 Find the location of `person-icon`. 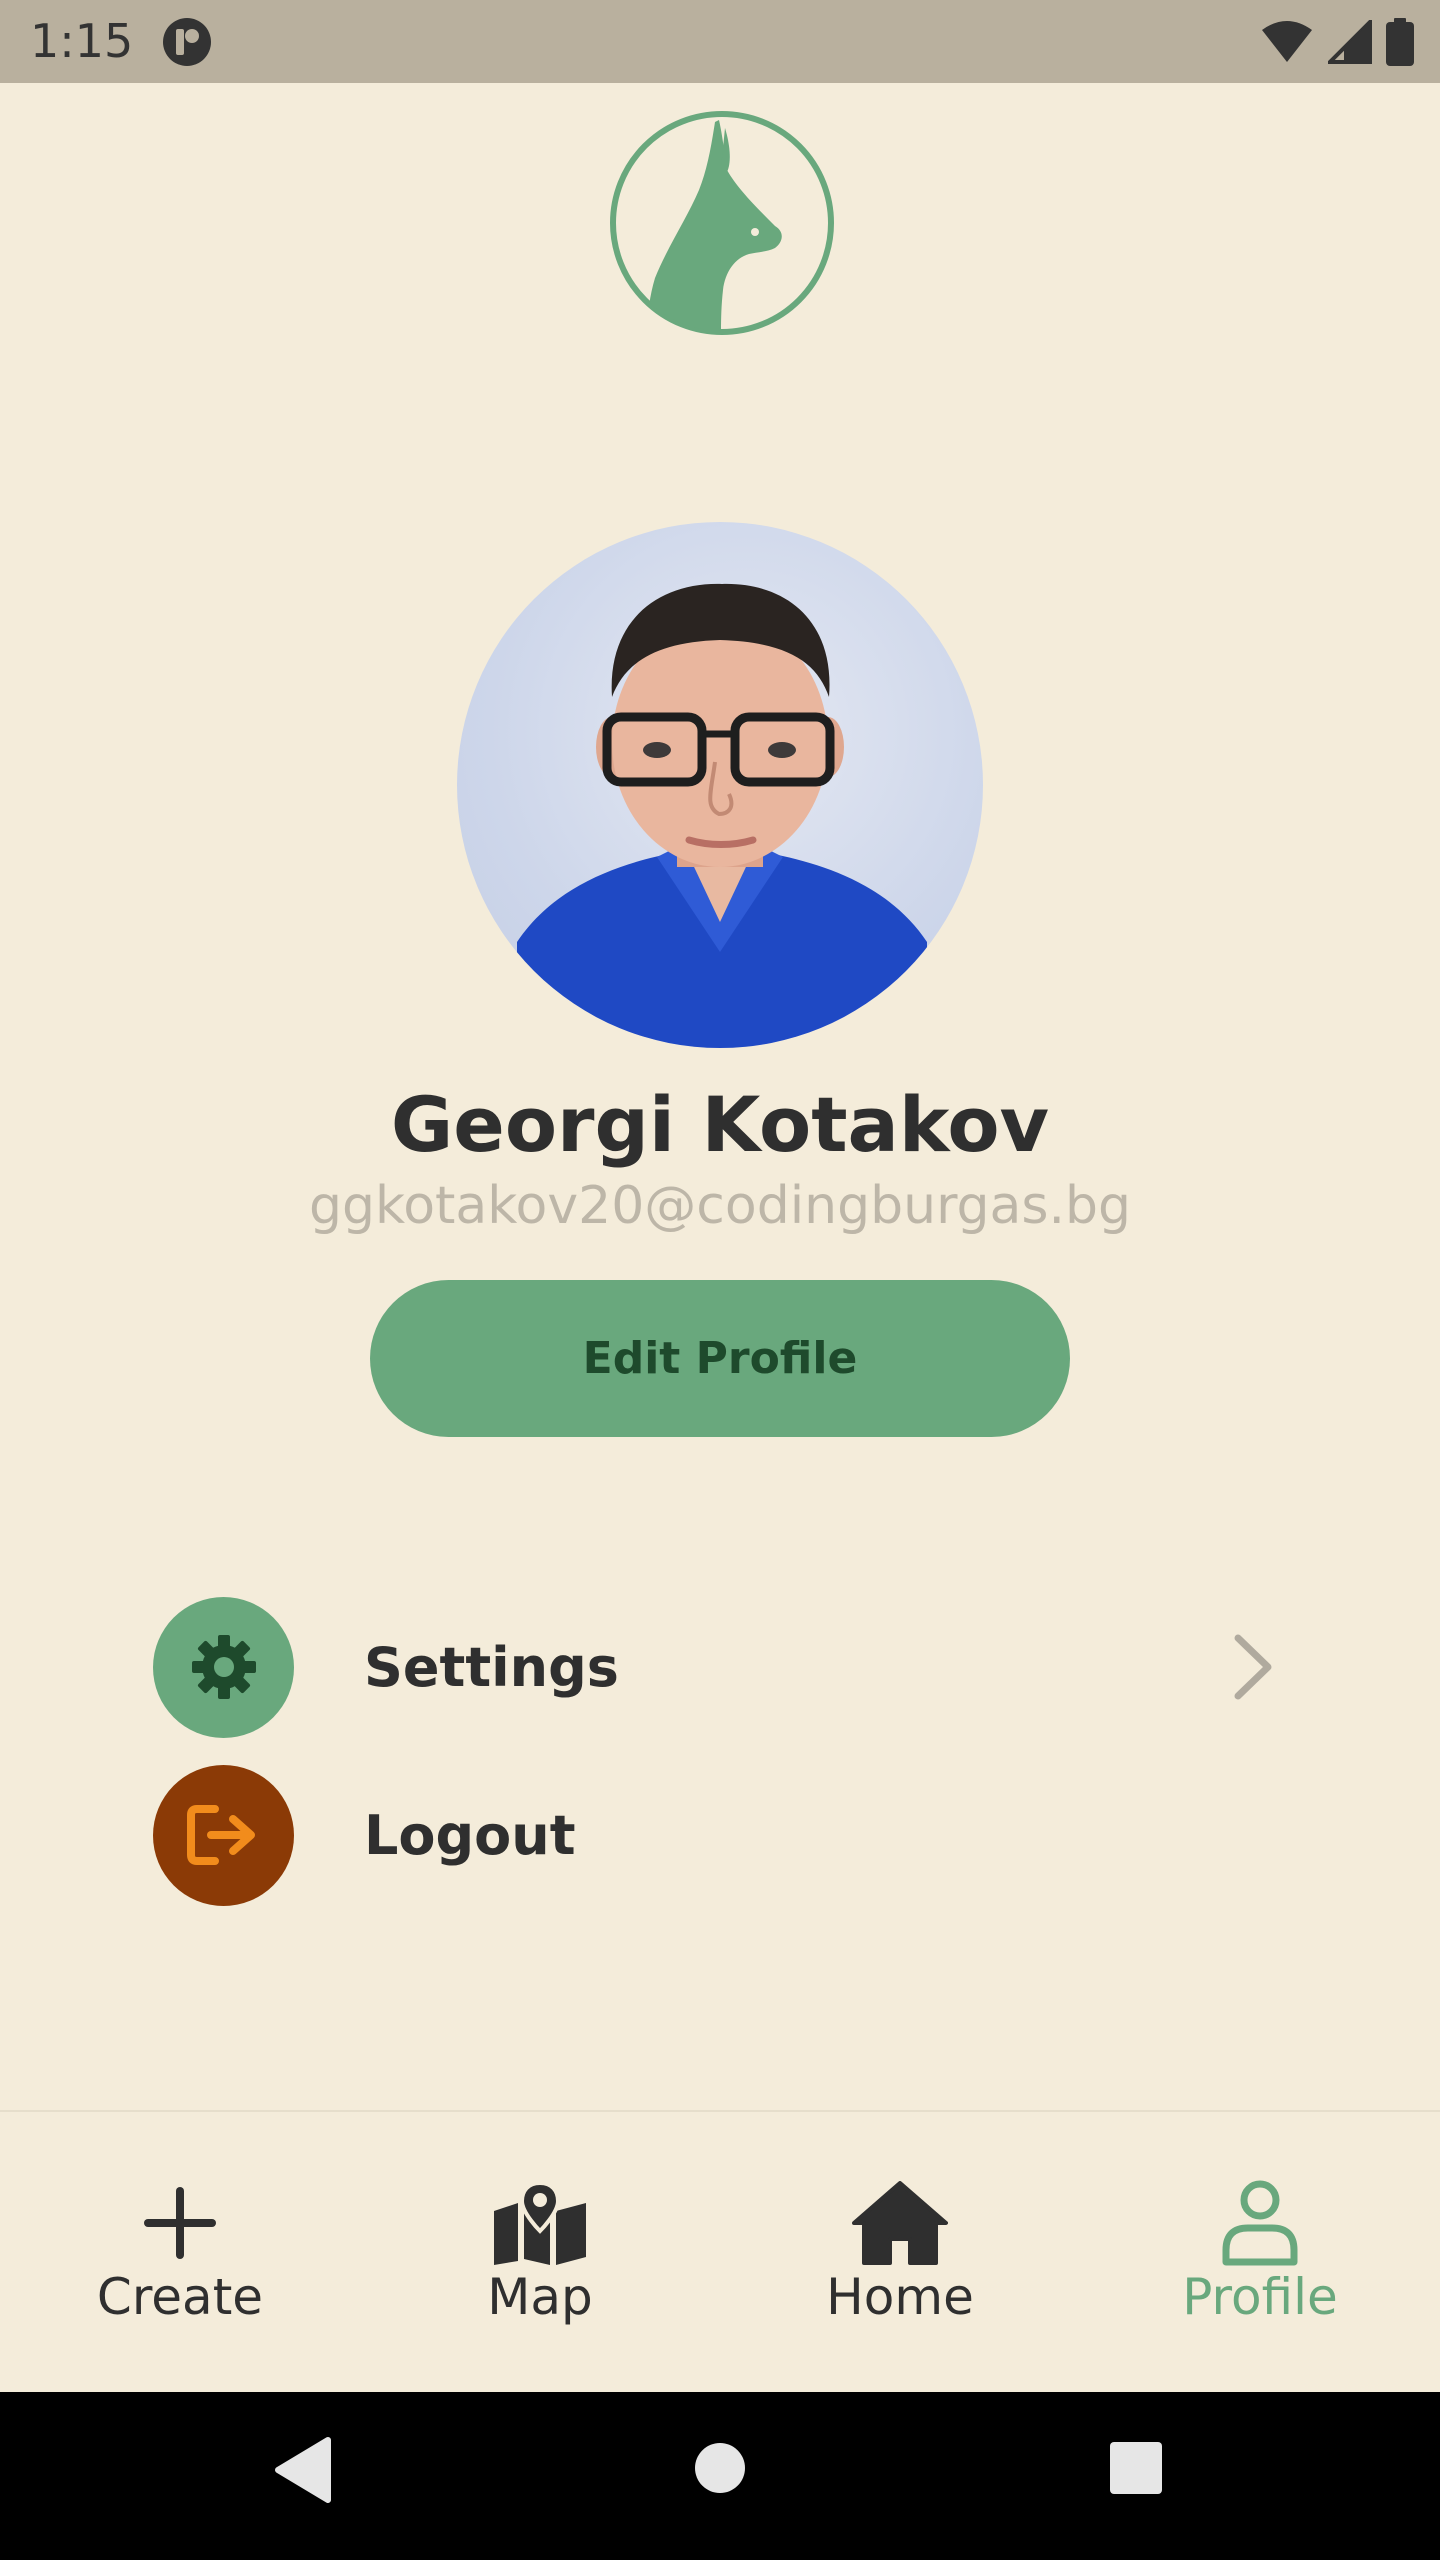

person-icon is located at coordinates (1260, 2223).